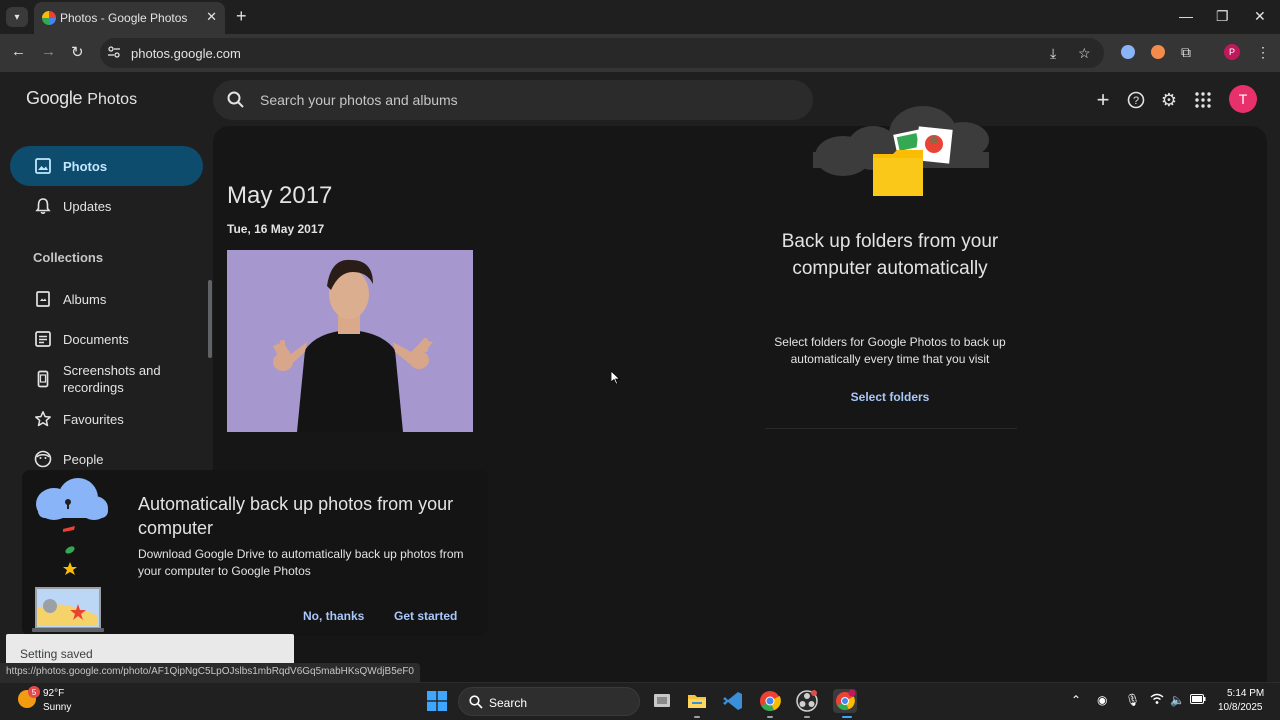 This screenshot has height=720, width=1280. I want to click on photo-thumbnail, so click(350, 341).